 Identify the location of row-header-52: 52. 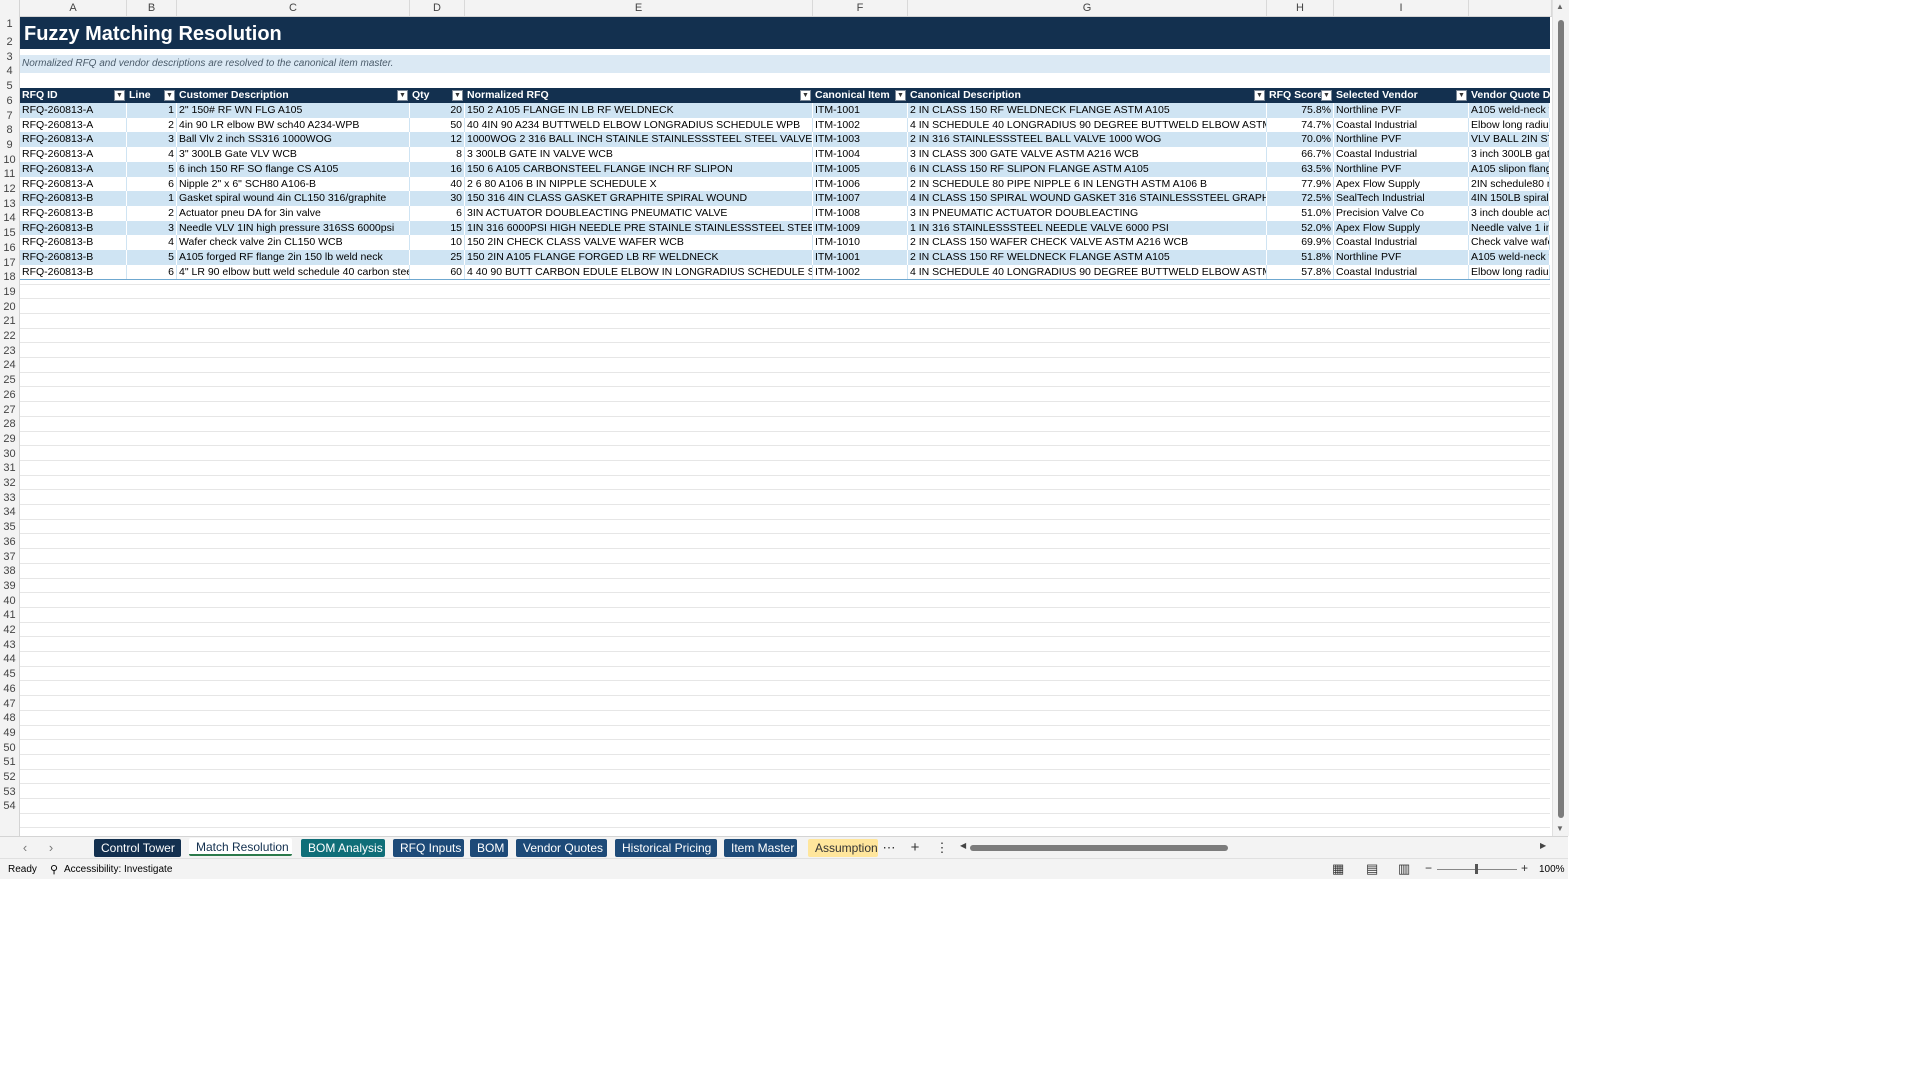
(9, 777).